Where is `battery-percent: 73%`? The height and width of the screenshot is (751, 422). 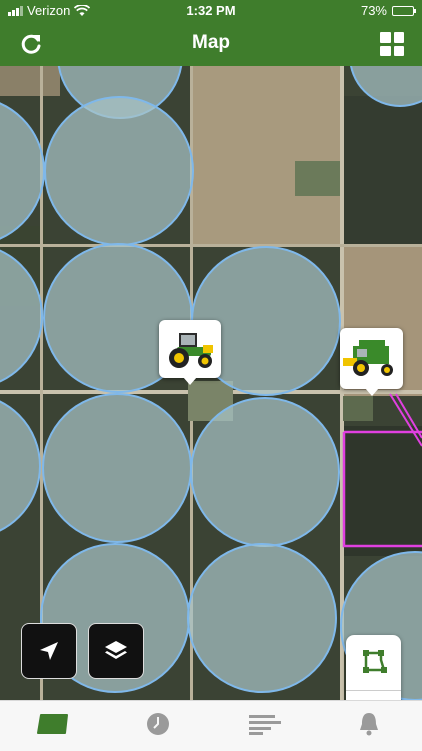
battery-percent: 73% is located at coordinates (373, 10).